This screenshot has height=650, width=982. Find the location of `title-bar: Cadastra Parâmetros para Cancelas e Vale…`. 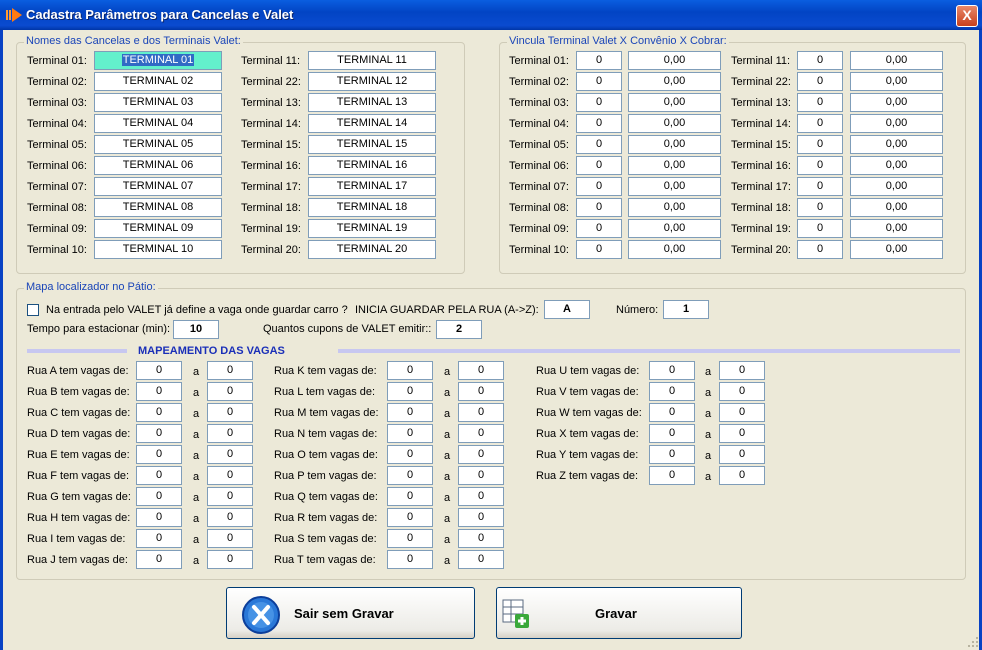

title-bar: Cadastra Parâmetros para Cancelas e Vale… is located at coordinates (491, 15).